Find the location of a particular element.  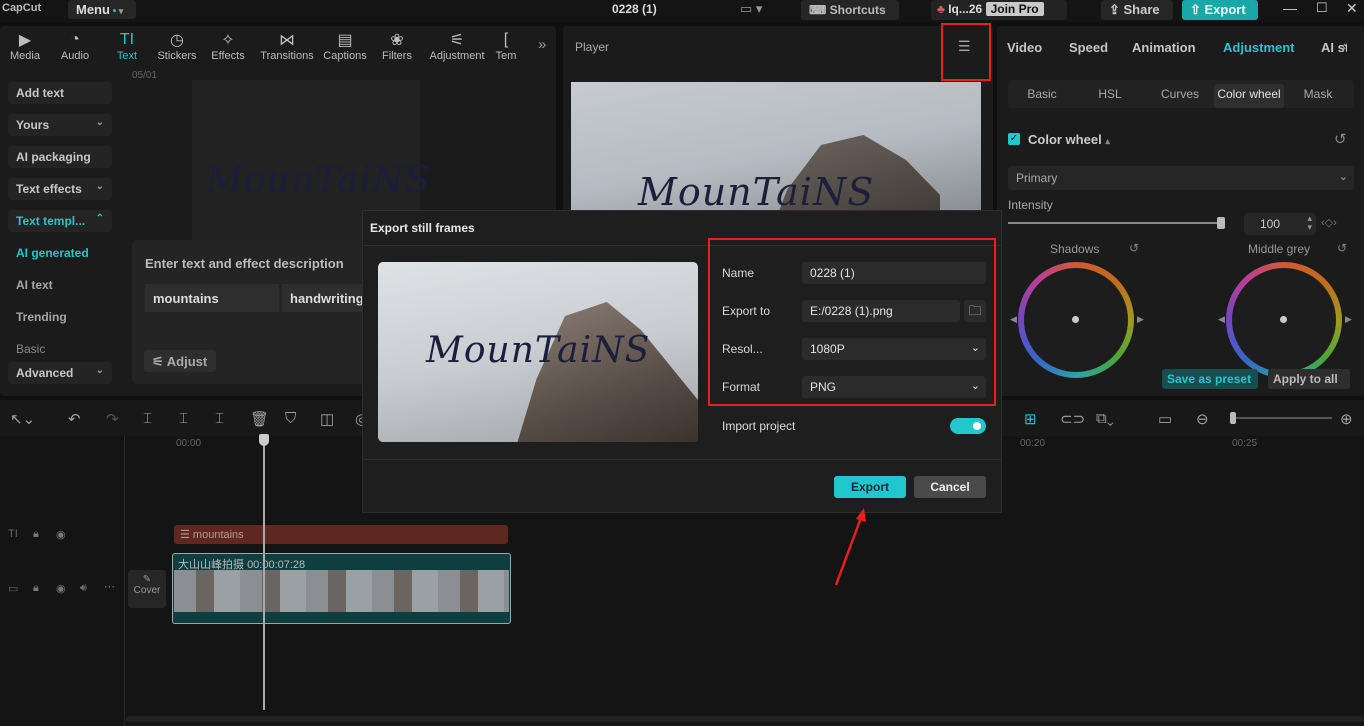

sidebar-trending: Trending is located at coordinates (41, 317).